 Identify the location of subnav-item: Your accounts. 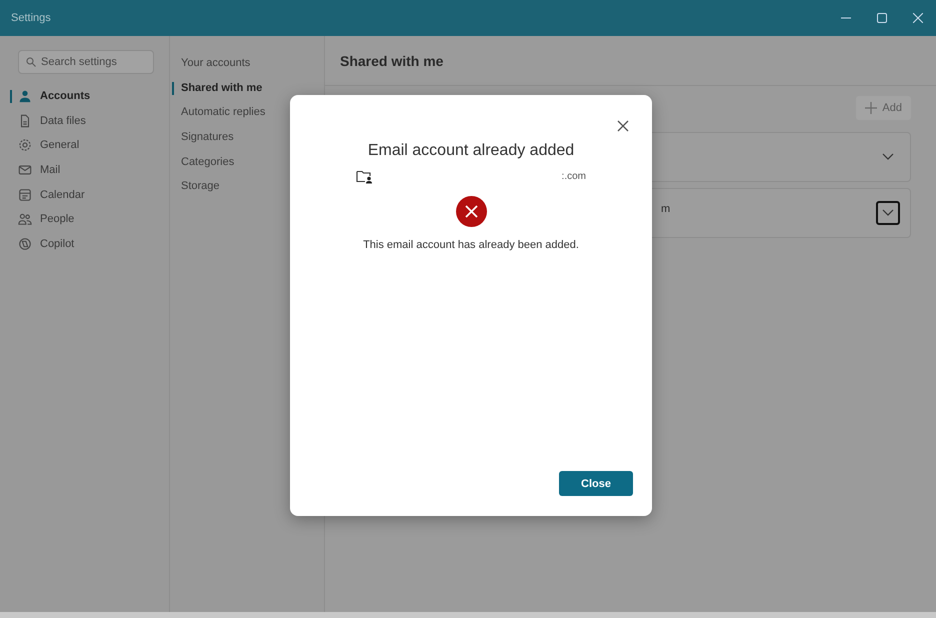
(247, 63).